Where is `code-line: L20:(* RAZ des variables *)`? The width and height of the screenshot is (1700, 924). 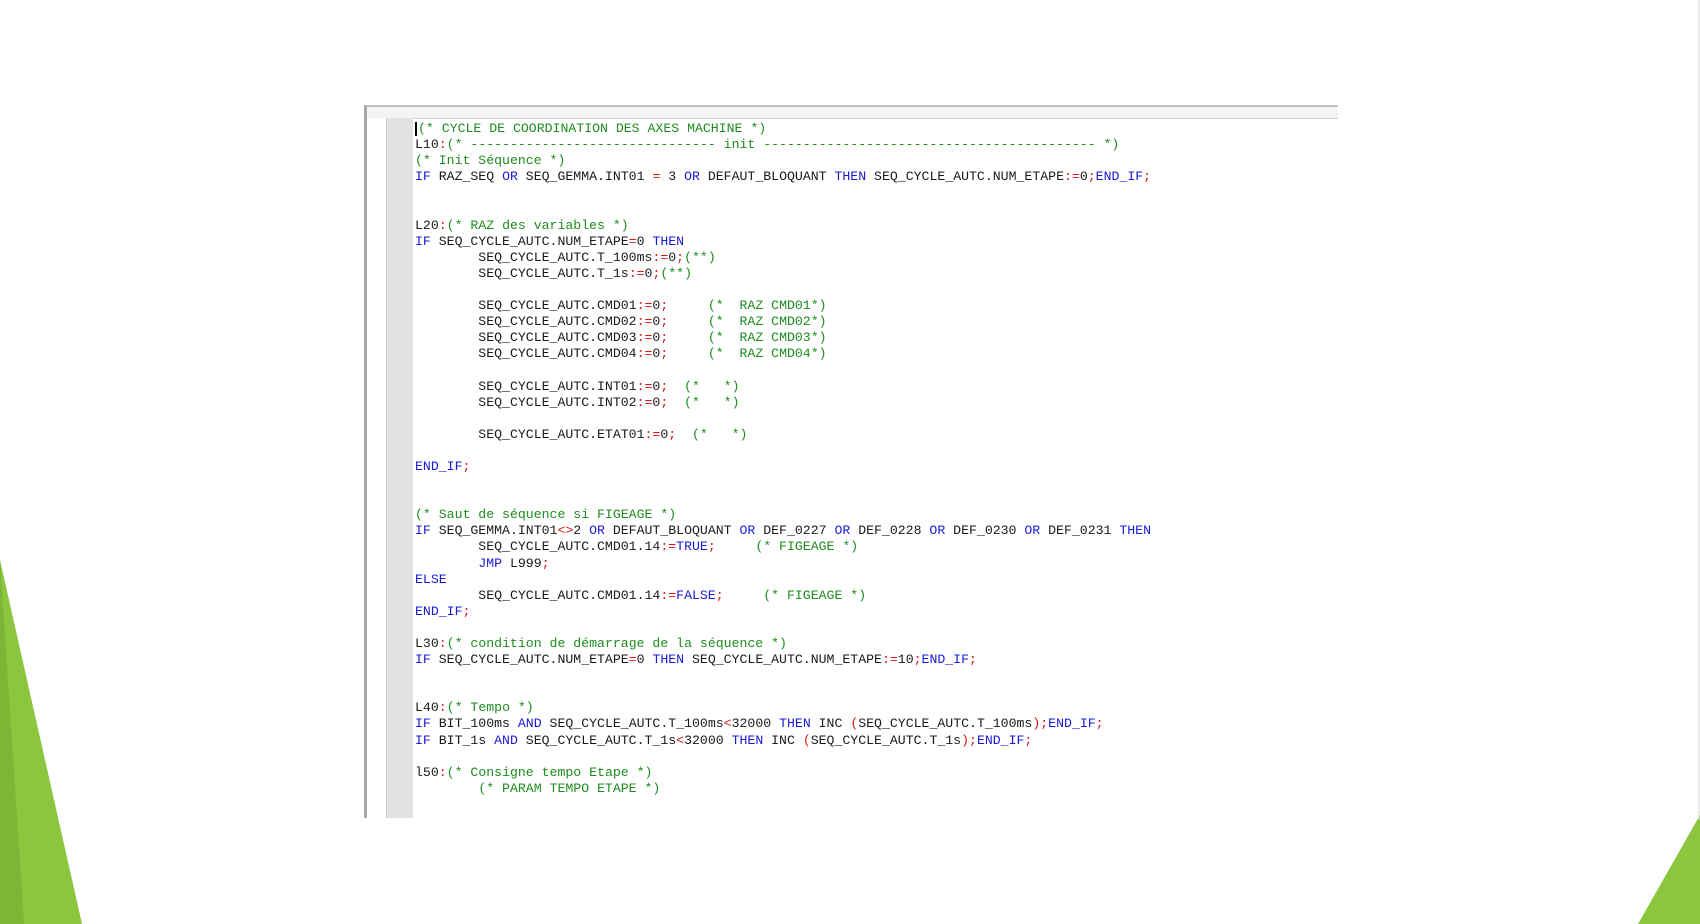 code-line: L20:(* RAZ des variables *) is located at coordinates (876, 226).